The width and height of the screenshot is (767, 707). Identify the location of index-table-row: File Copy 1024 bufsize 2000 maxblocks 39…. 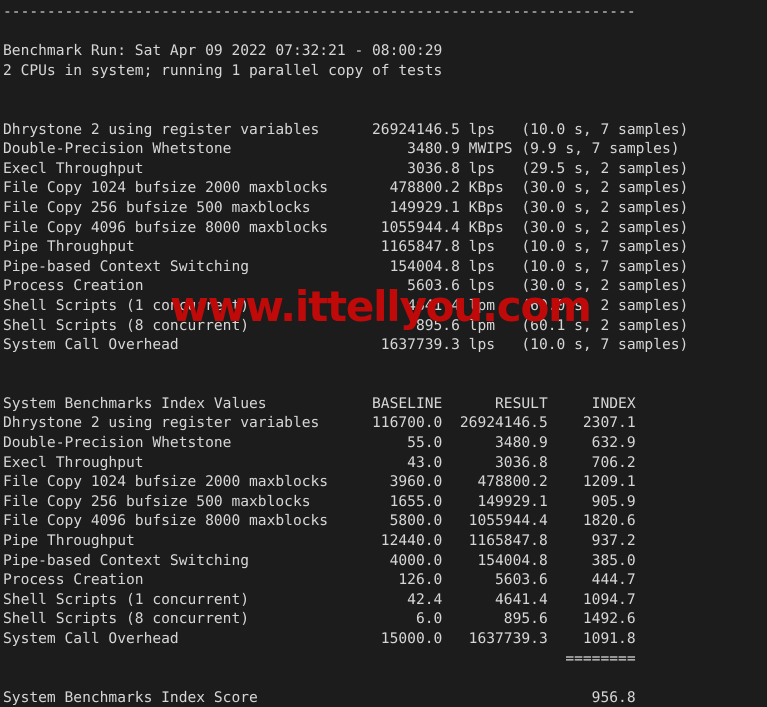
(319, 482).